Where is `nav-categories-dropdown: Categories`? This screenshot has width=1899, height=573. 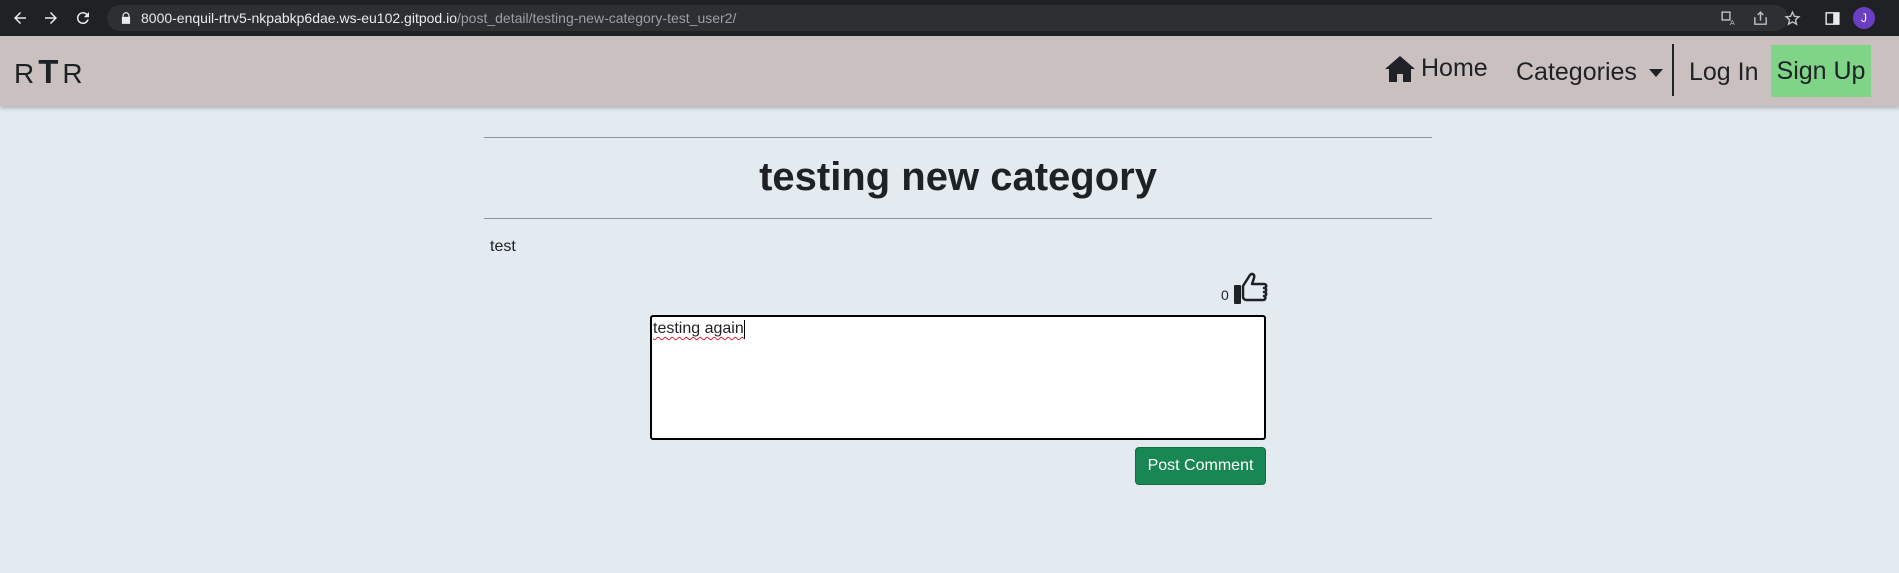 nav-categories-dropdown: Categories is located at coordinates (1589, 72).